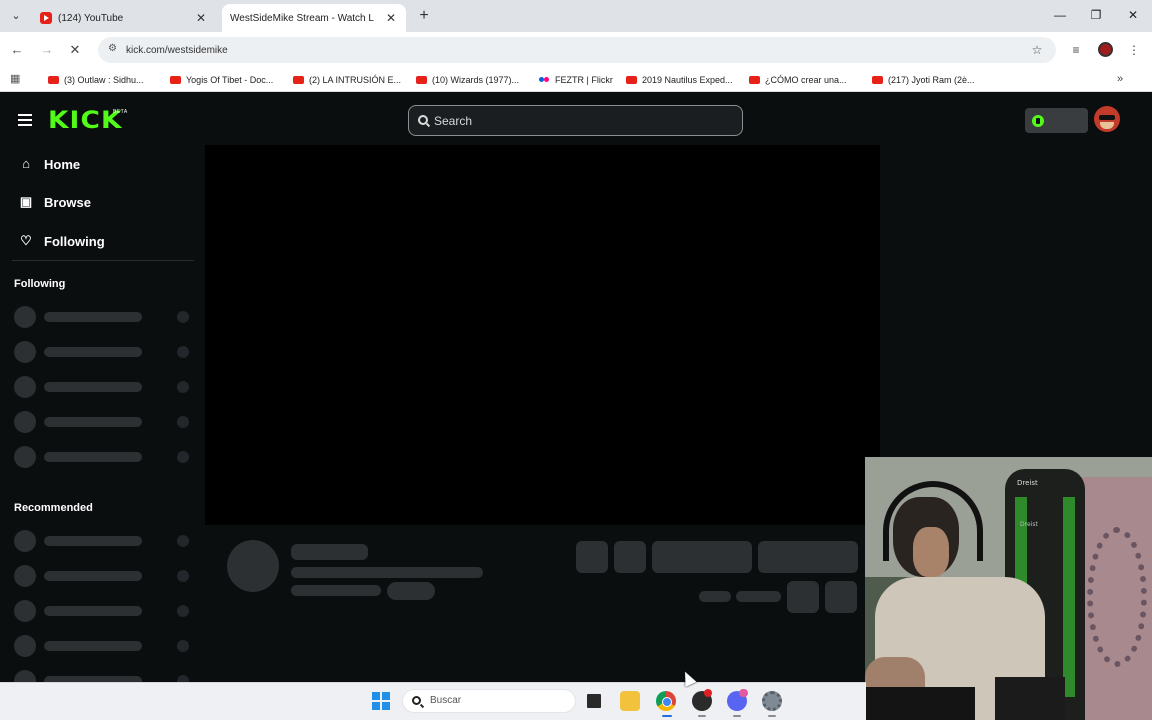  What do you see at coordinates (336, 590) in the screenshot?
I see `category-skeleton` at bounding box center [336, 590].